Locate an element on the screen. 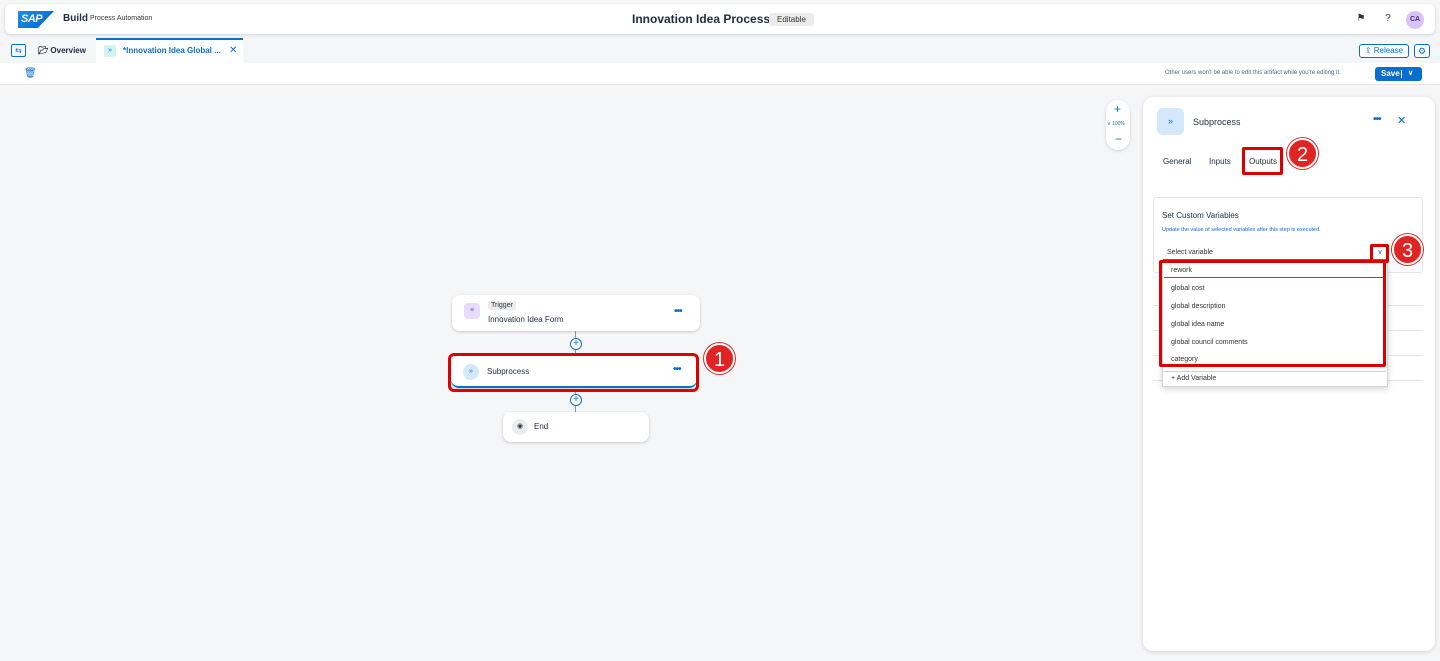 The image size is (1440, 661). zoom-in-icon: + is located at coordinates (1117, 109).